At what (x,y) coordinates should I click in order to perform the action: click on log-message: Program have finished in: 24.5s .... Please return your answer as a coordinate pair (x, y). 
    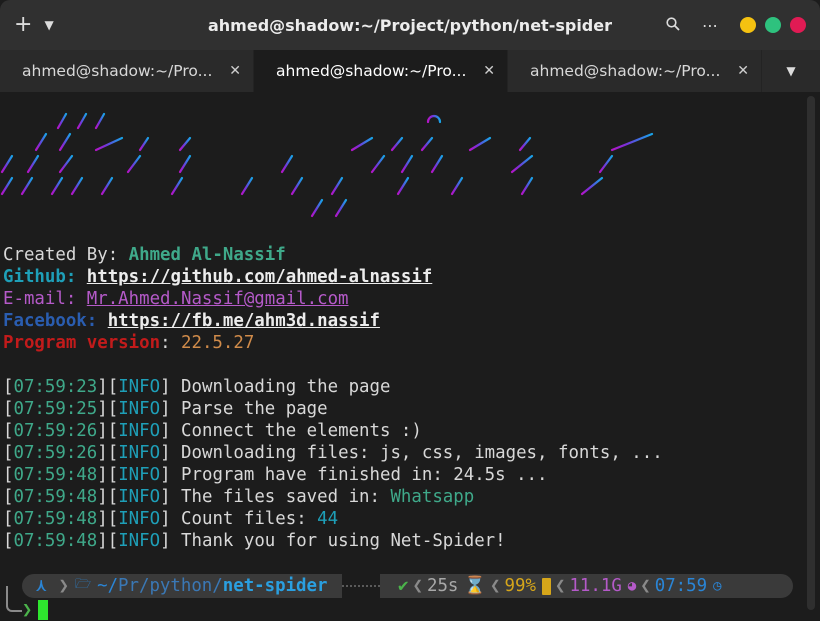
    Looking at the image, I should click on (364, 475).